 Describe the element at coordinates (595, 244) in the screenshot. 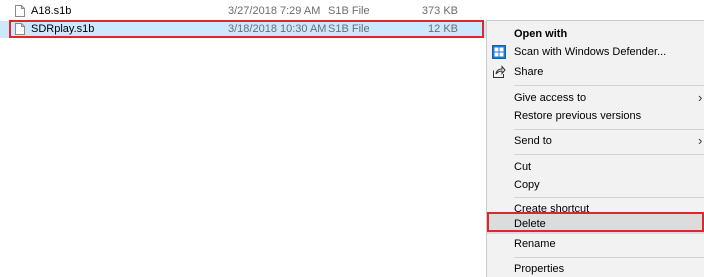

I see `menu-item-rename: Rename` at that location.